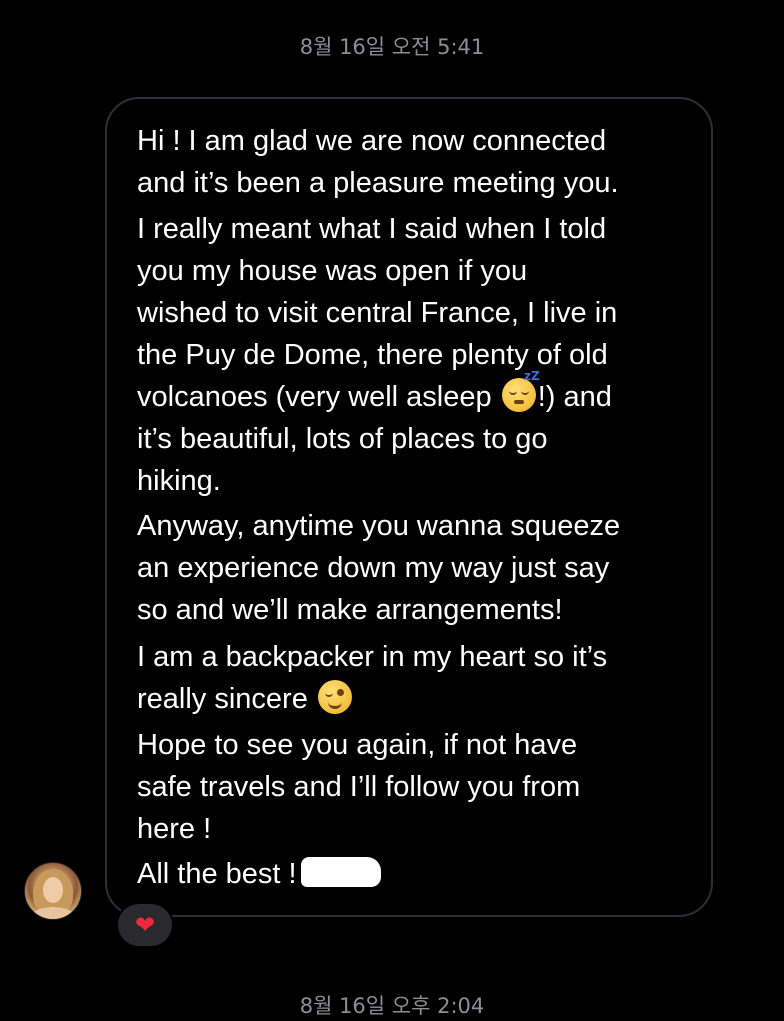 The image size is (784, 1021). Describe the element at coordinates (372, 229) in the screenshot. I see `message-line: I really meant what I said when I told` at that location.